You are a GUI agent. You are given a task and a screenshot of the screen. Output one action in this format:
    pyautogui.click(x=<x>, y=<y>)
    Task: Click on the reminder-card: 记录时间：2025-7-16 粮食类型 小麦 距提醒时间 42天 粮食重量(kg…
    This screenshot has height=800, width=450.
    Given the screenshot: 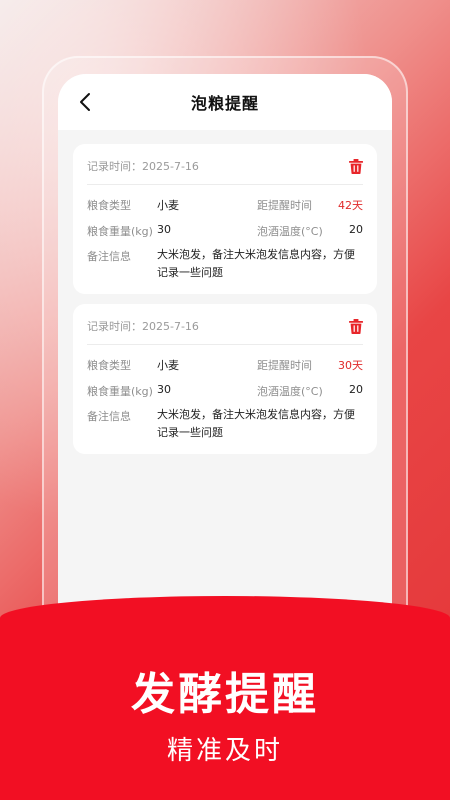 What is the action you would take?
    pyautogui.click(x=225, y=219)
    